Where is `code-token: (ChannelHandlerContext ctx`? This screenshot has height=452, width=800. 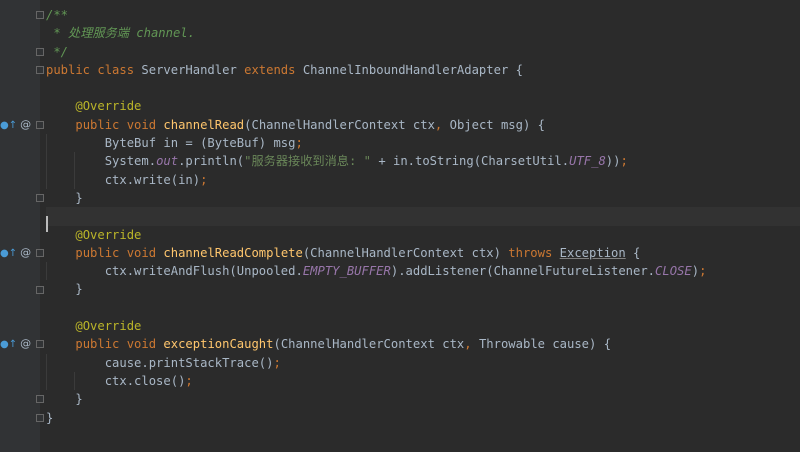 code-token: (ChannelHandlerContext ctx is located at coordinates (339, 124).